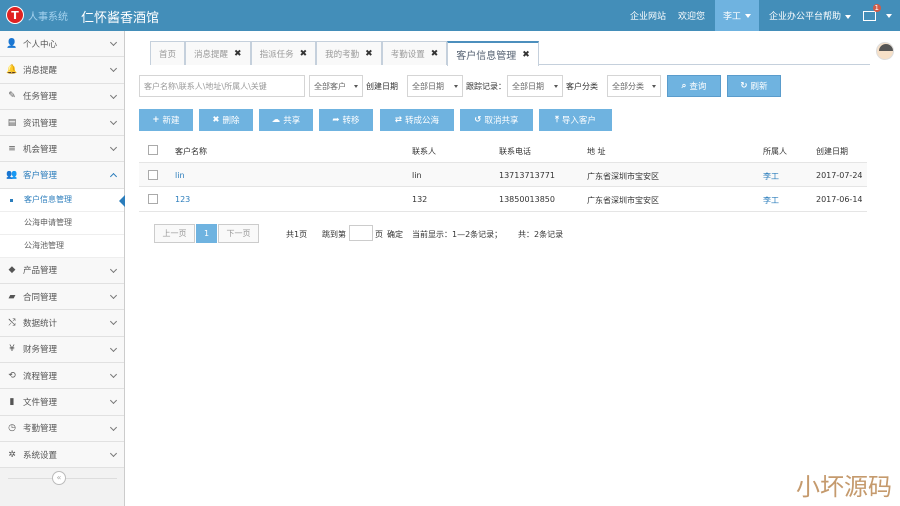 Image resolution: width=900 pixels, height=506 pixels. What do you see at coordinates (330, 86) in the screenshot?
I see `customer-select-value: 全部客户` at bounding box center [330, 86].